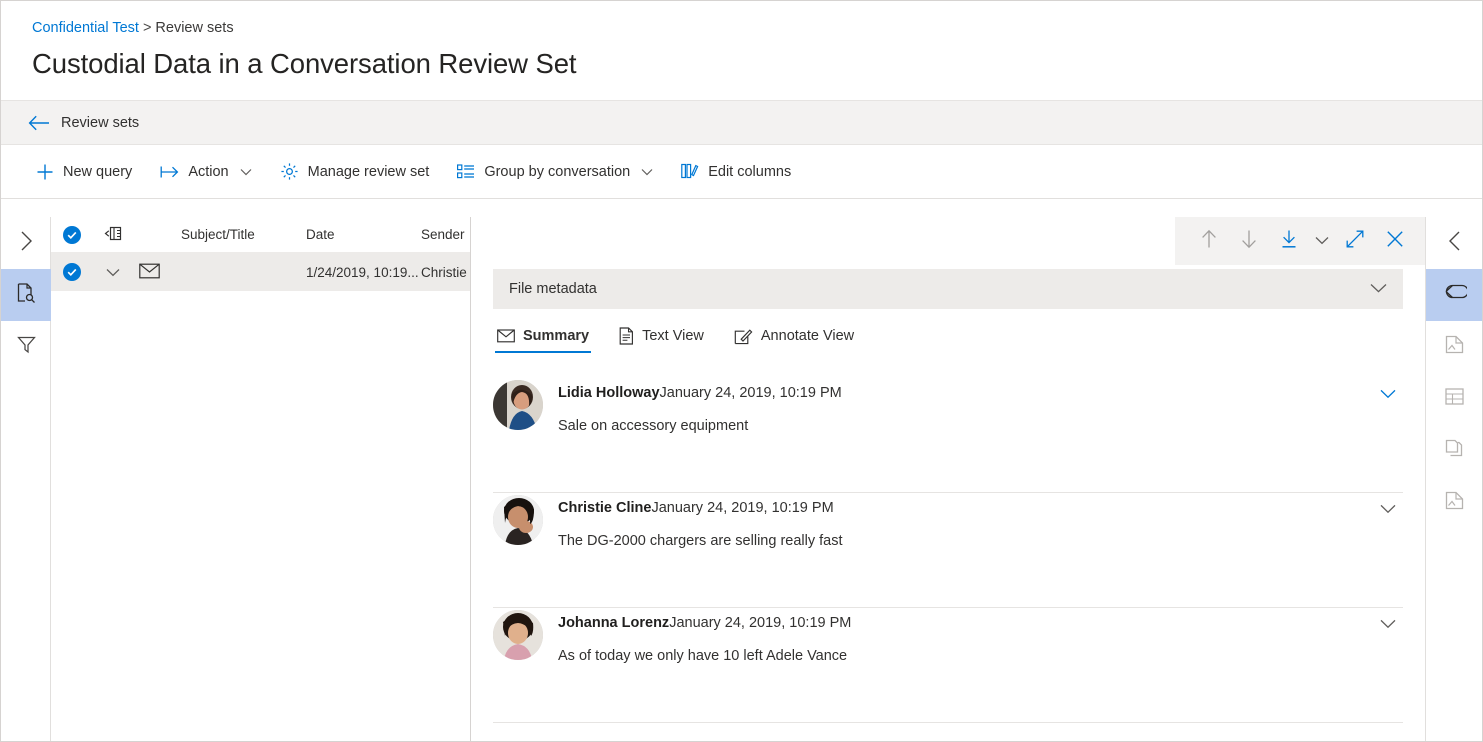  What do you see at coordinates (750, 171) in the screenshot?
I see `edit-columns-label: Edit columns` at bounding box center [750, 171].